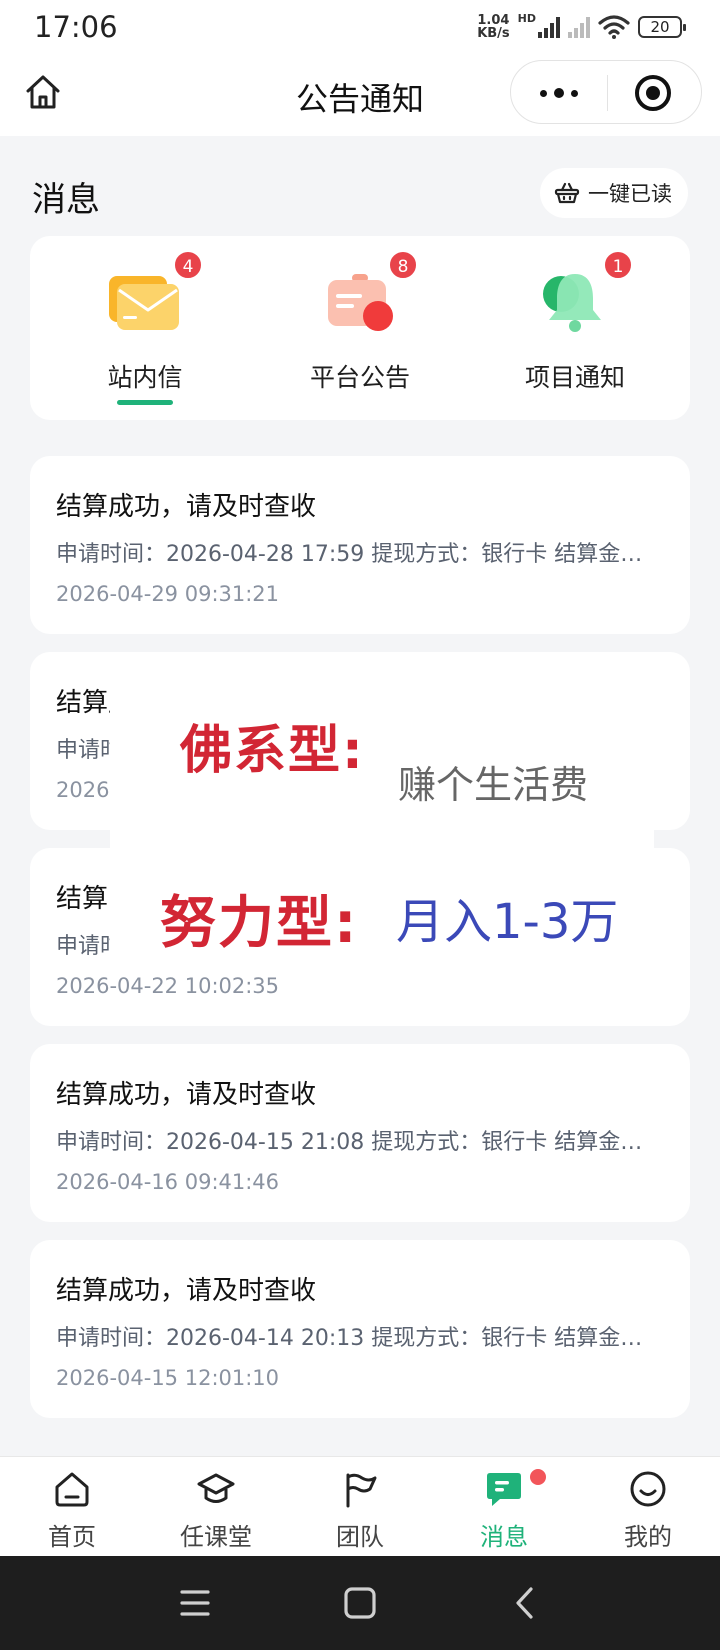  What do you see at coordinates (538, 1477) in the screenshot?
I see `notification-dot` at bounding box center [538, 1477].